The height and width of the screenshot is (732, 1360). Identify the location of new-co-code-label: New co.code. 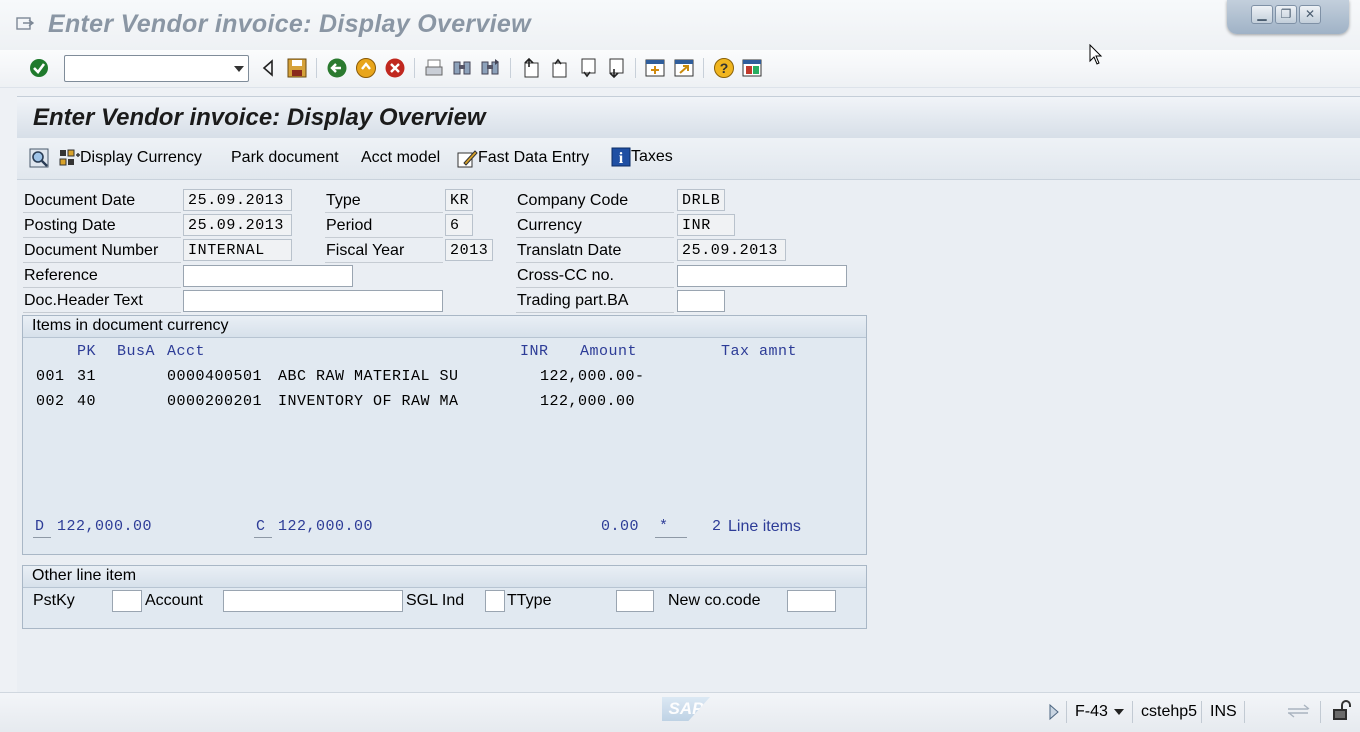
(714, 600).